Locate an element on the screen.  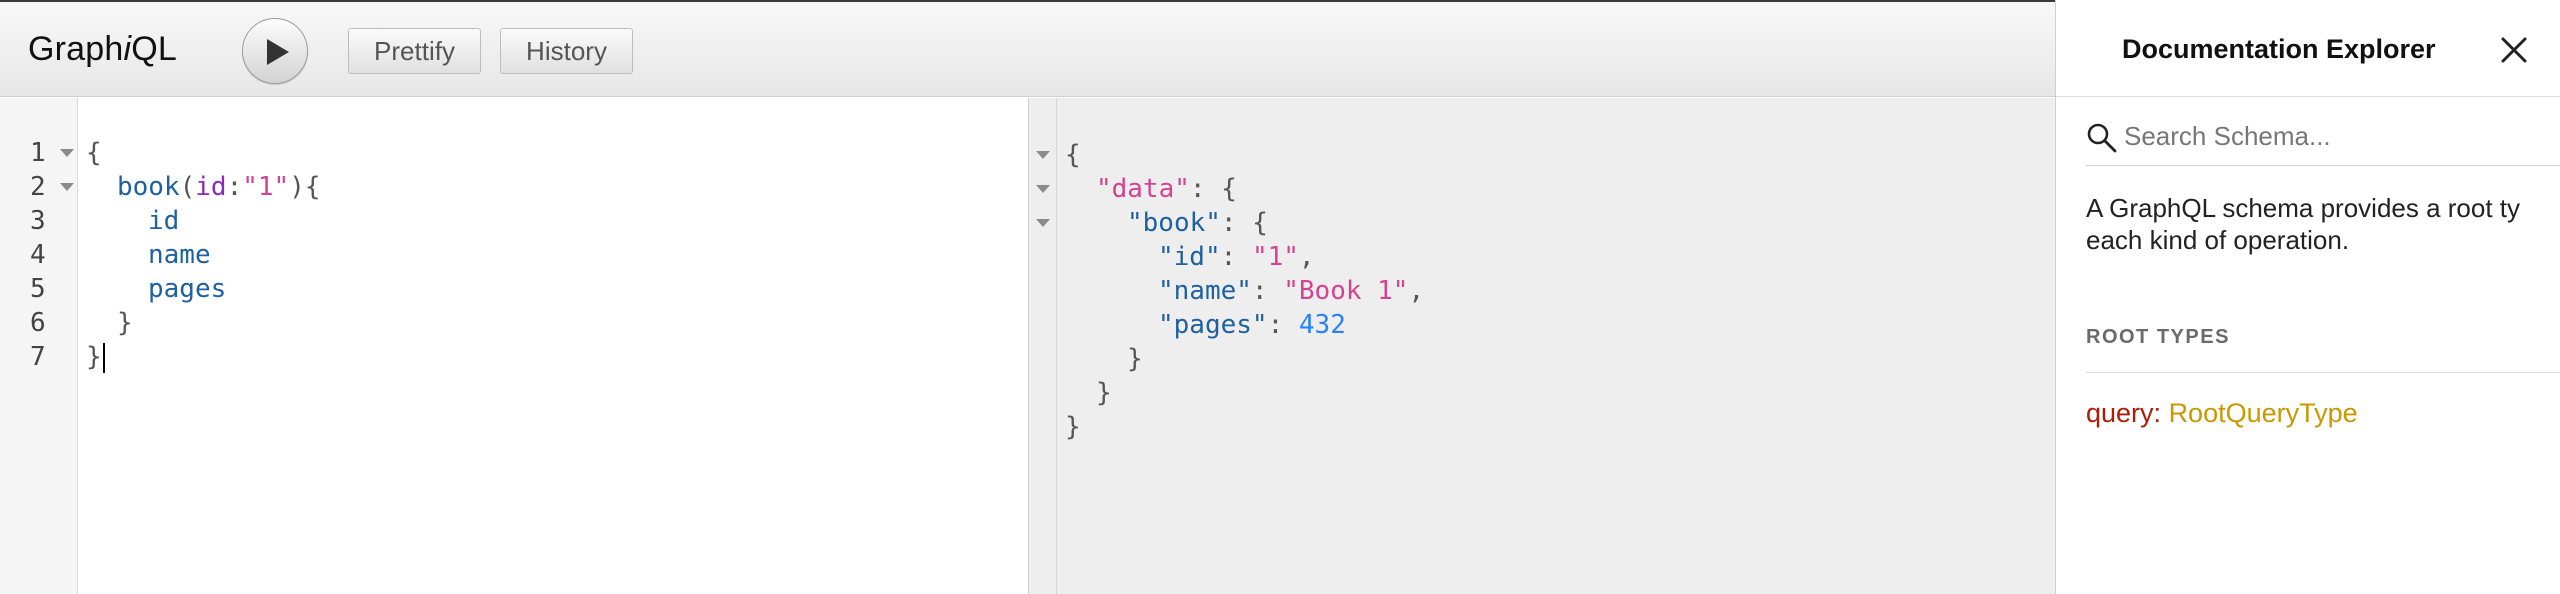
search-icon is located at coordinates (2102, 138).